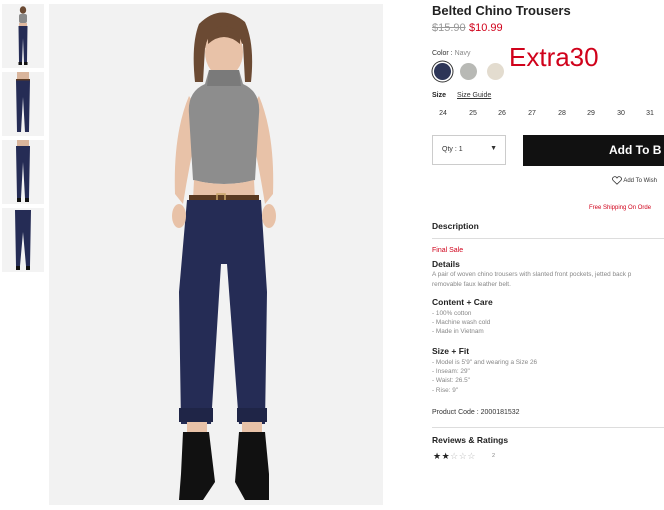 The width and height of the screenshot is (664, 510). What do you see at coordinates (474, 95) in the screenshot?
I see `size-guide-link: Size Guide` at bounding box center [474, 95].